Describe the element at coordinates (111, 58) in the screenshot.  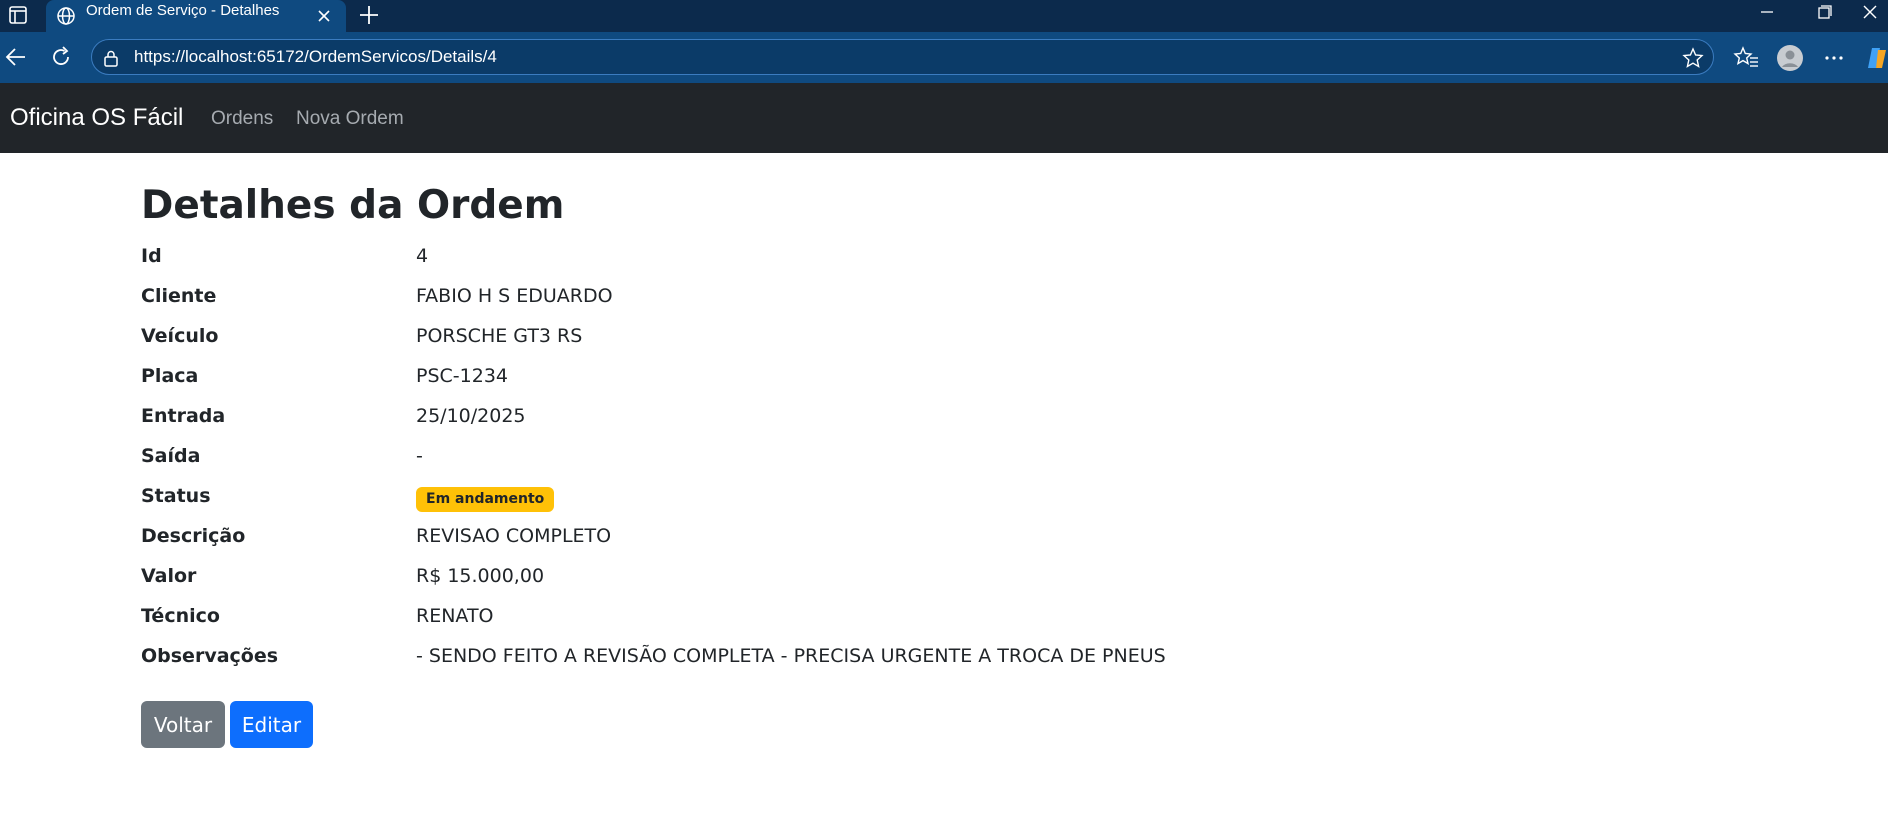
I see `lock-icon` at that location.